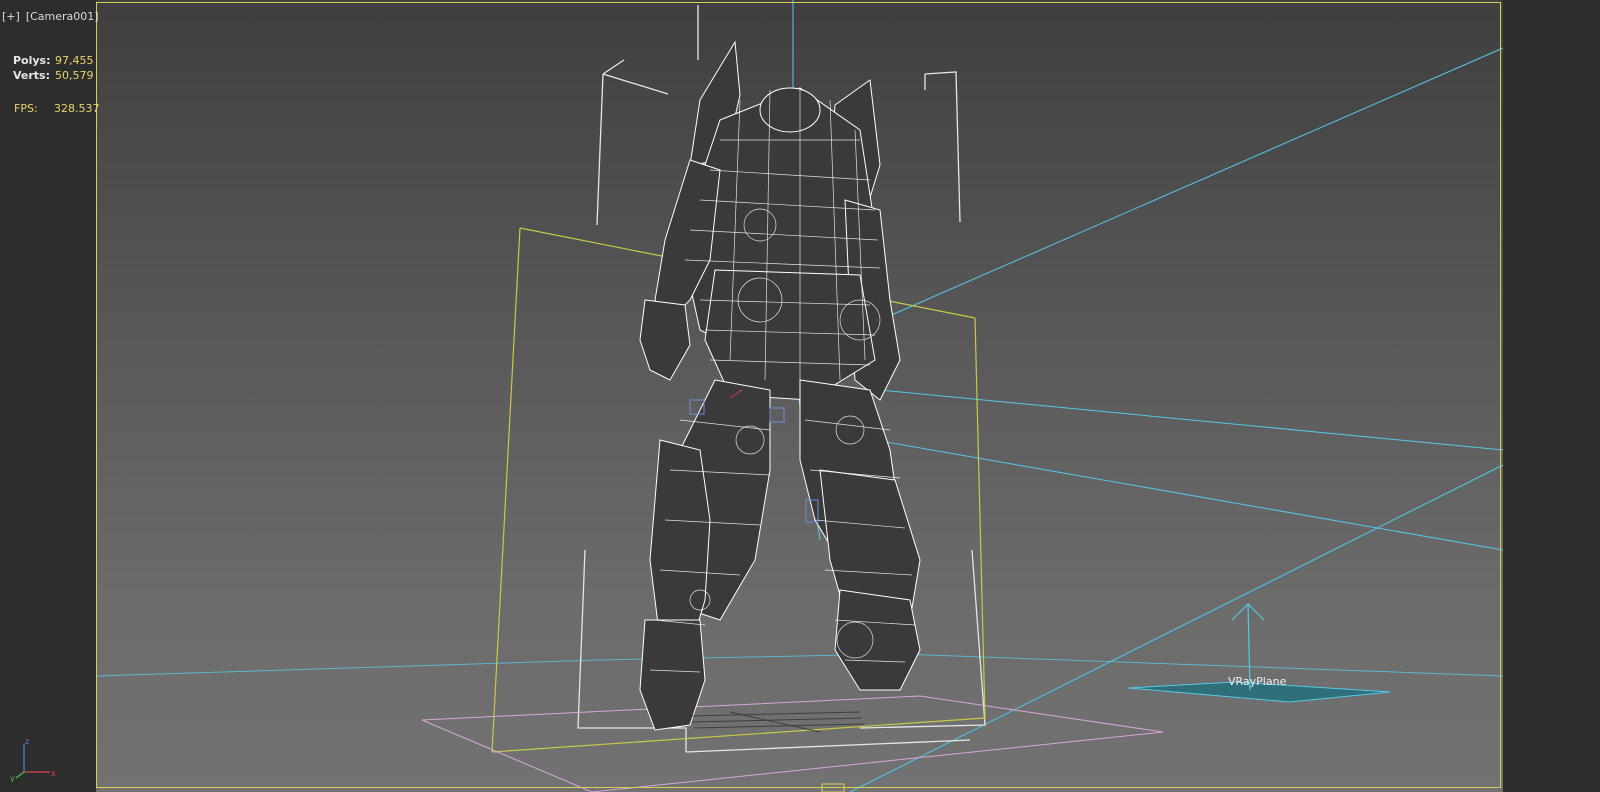  Describe the element at coordinates (32, 75) in the screenshot. I see `verts-label: Verts:` at that location.